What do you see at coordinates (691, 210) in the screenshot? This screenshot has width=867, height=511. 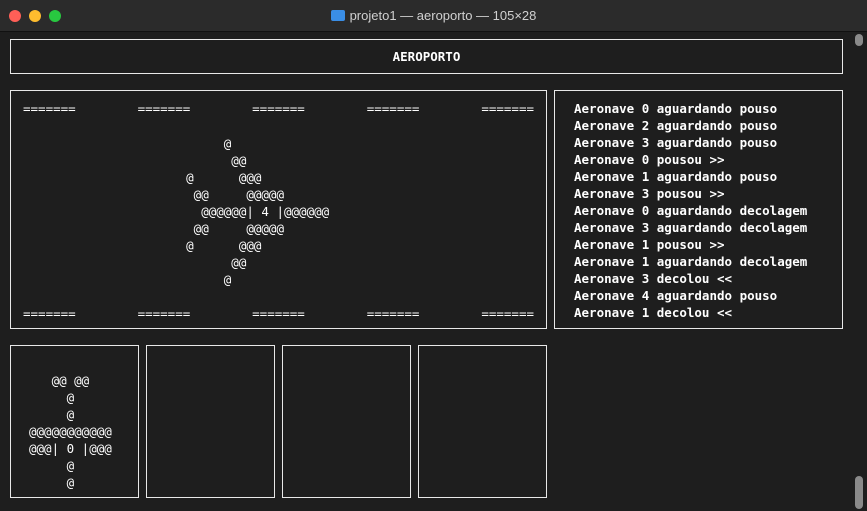 I see `log-line: Aeronave 0 aguardando decolagem` at bounding box center [691, 210].